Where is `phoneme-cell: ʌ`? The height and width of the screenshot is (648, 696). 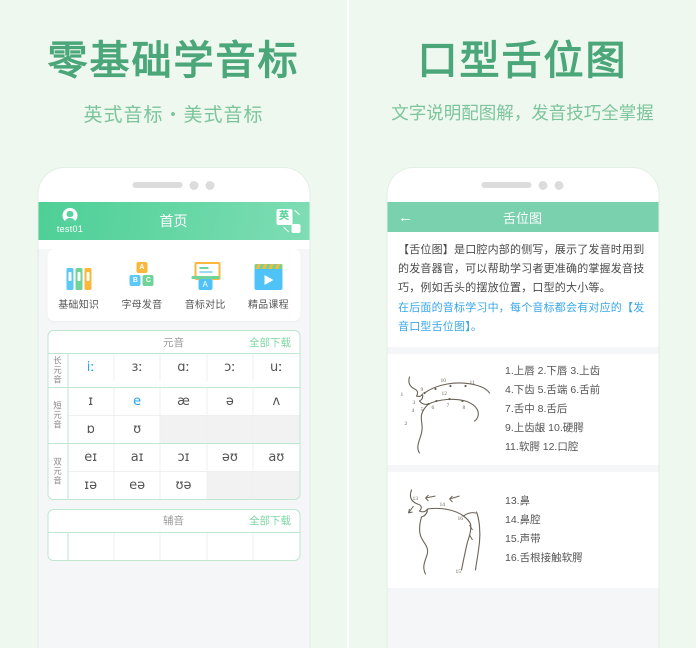 phoneme-cell: ʌ is located at coordinates (276, 401).